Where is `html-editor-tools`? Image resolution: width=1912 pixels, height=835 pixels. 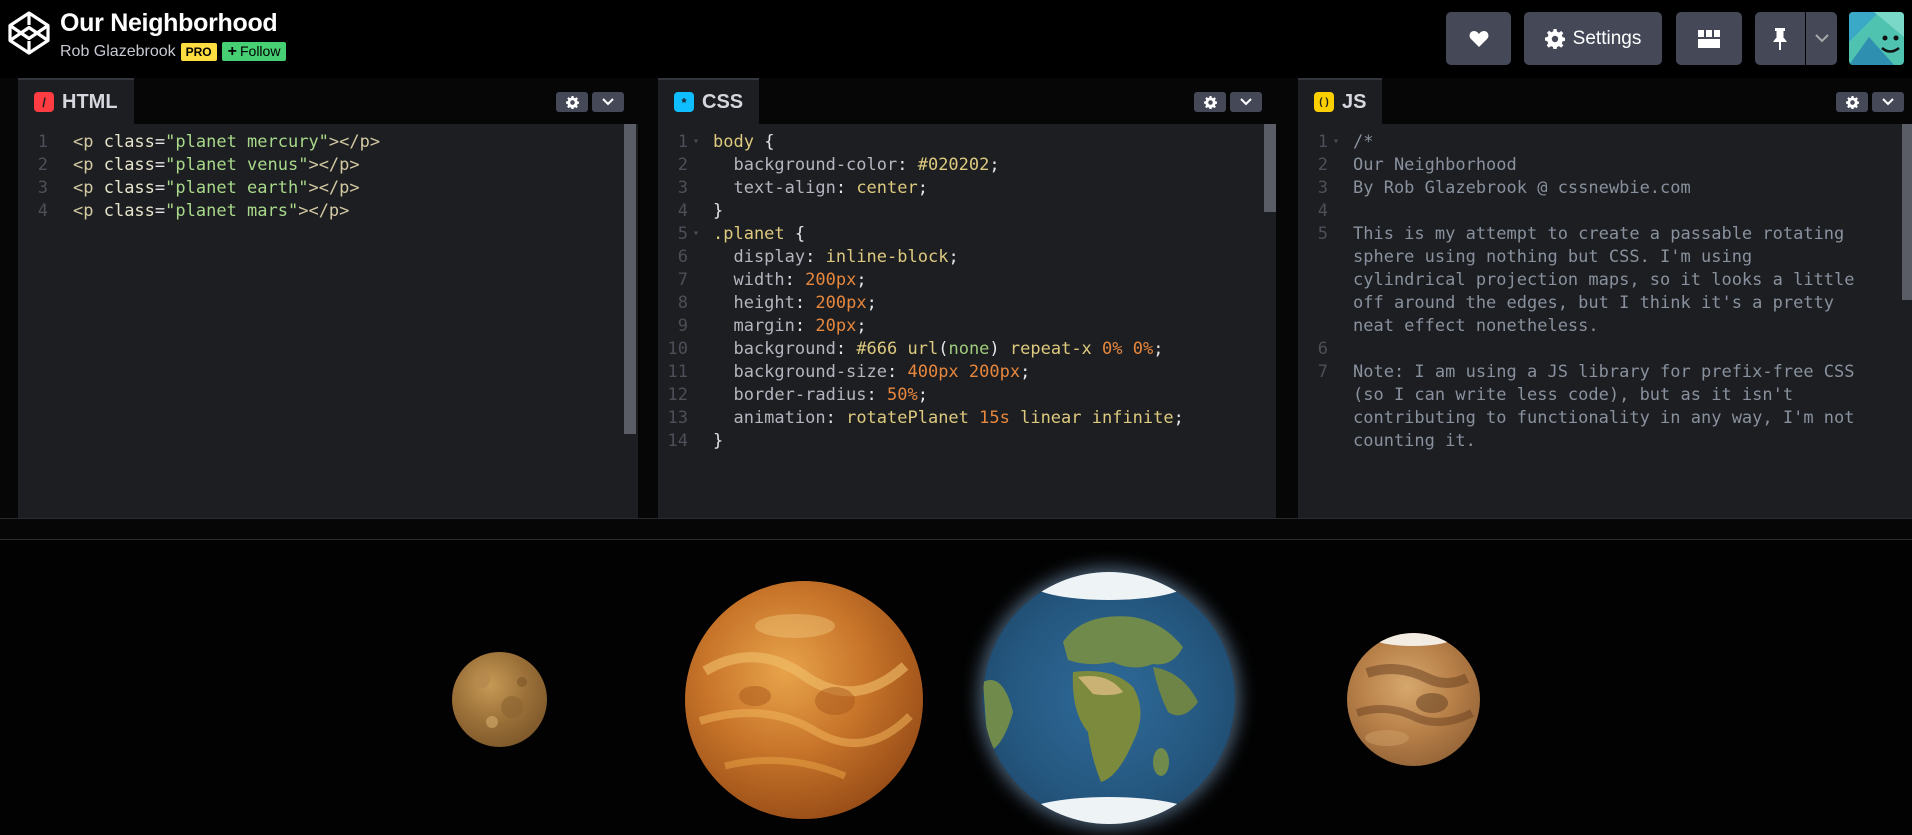 html-editor-tools is located at coordinates (590, 102).